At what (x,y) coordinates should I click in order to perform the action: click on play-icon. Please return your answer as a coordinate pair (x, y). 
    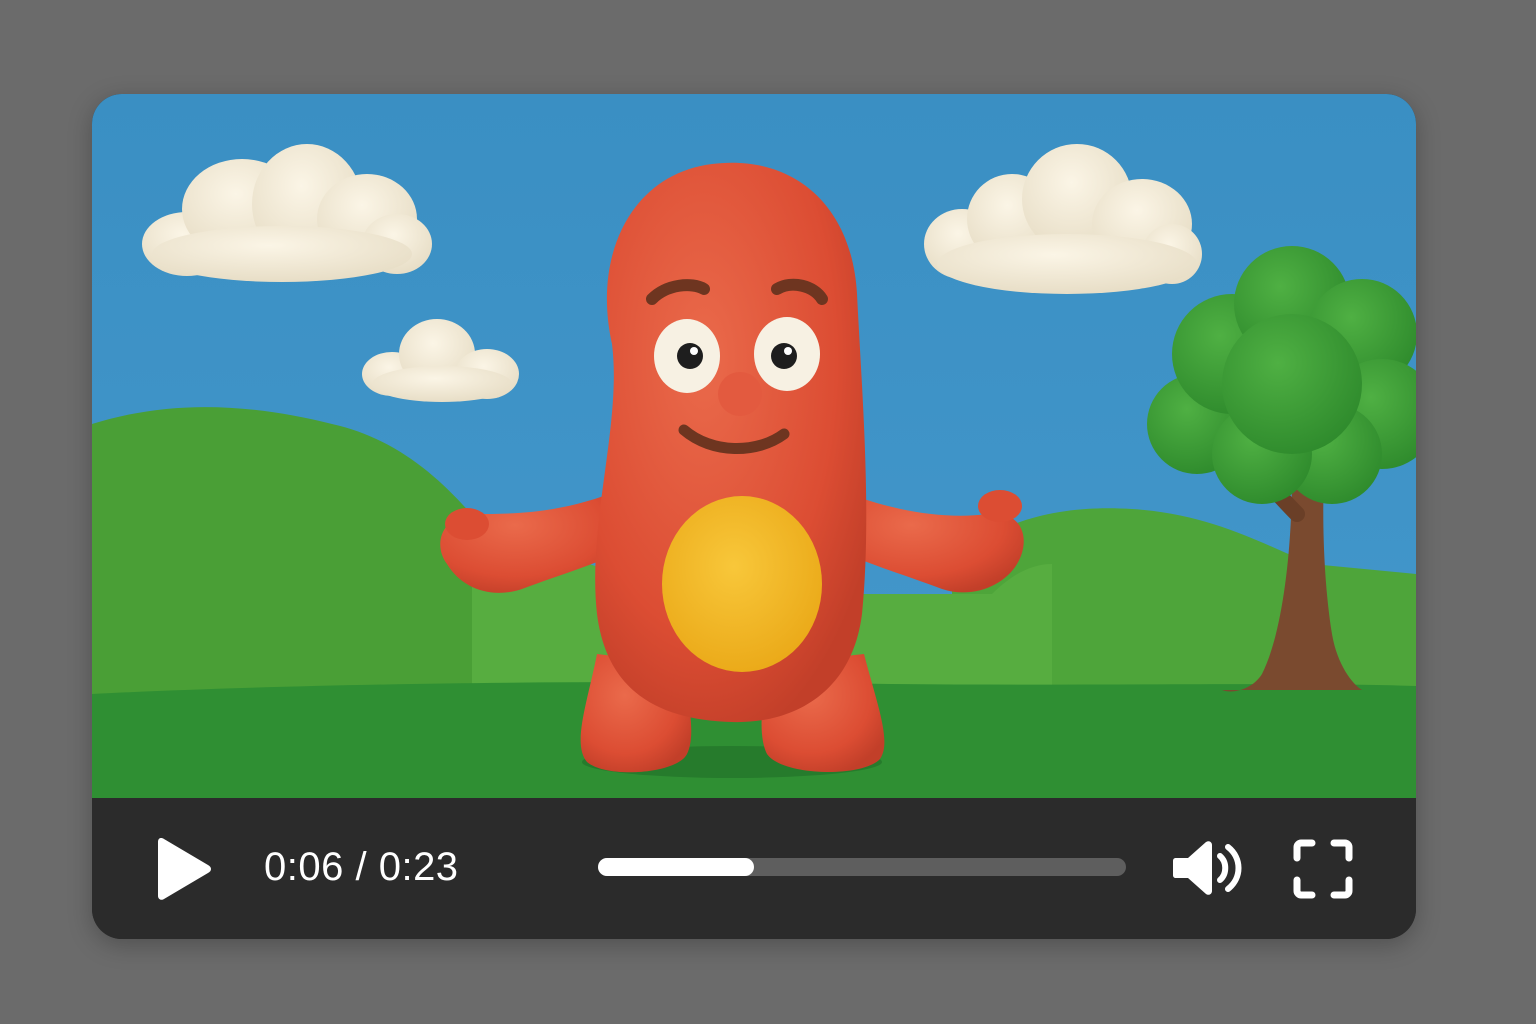
    Looking at the image, I should click on (184, 869).